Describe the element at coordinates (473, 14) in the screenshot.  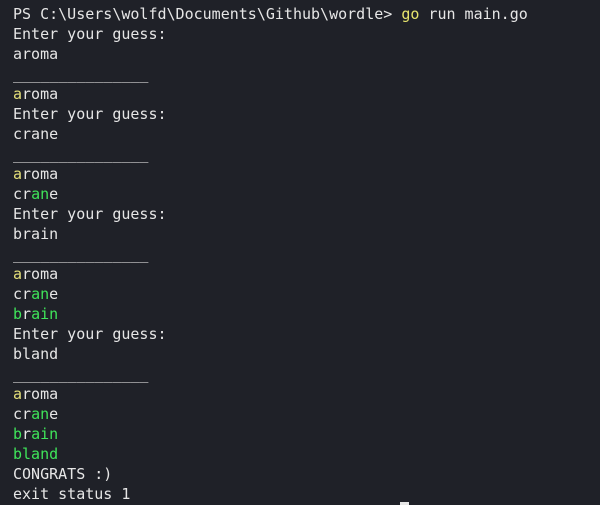
I see `command-args: run main.go` at that location.